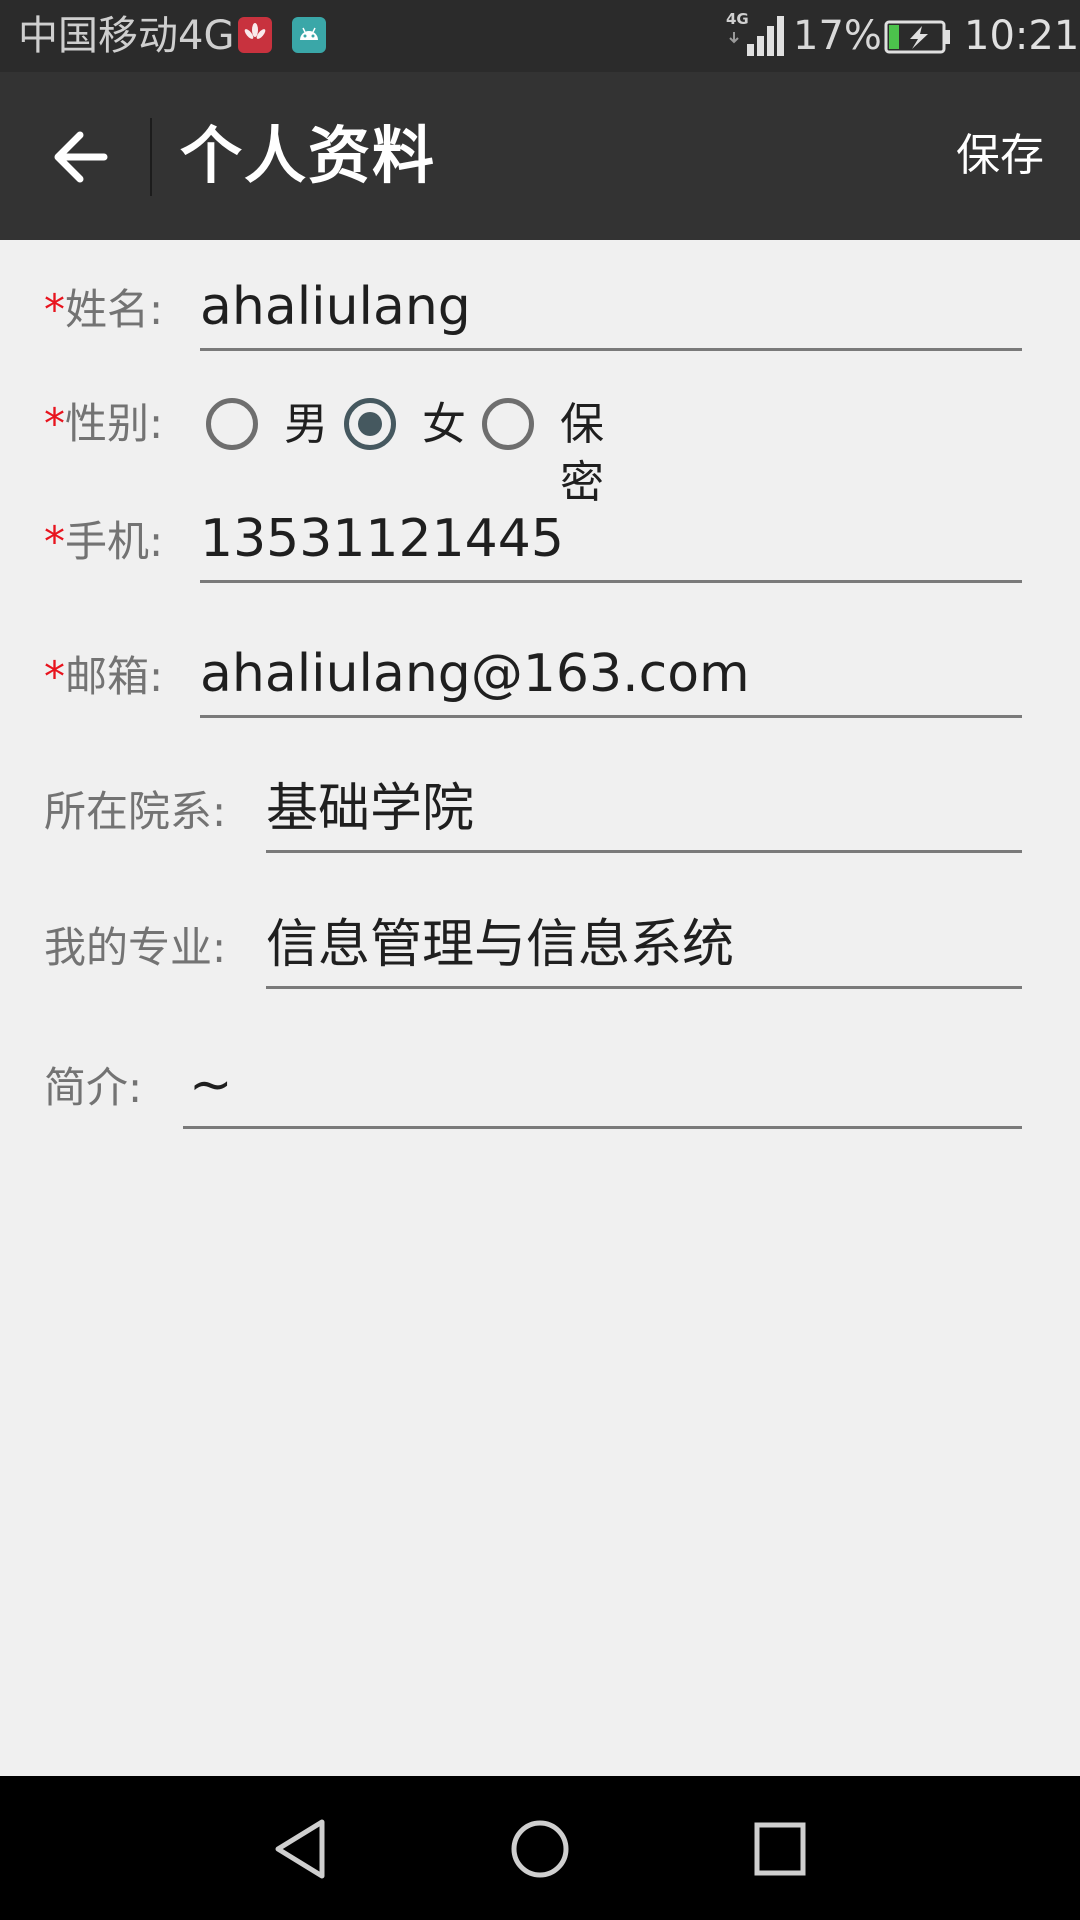 The height and width of the screenshot is (1920, 1080). I want to click on department-field: 基础学院, so click(644, 813).